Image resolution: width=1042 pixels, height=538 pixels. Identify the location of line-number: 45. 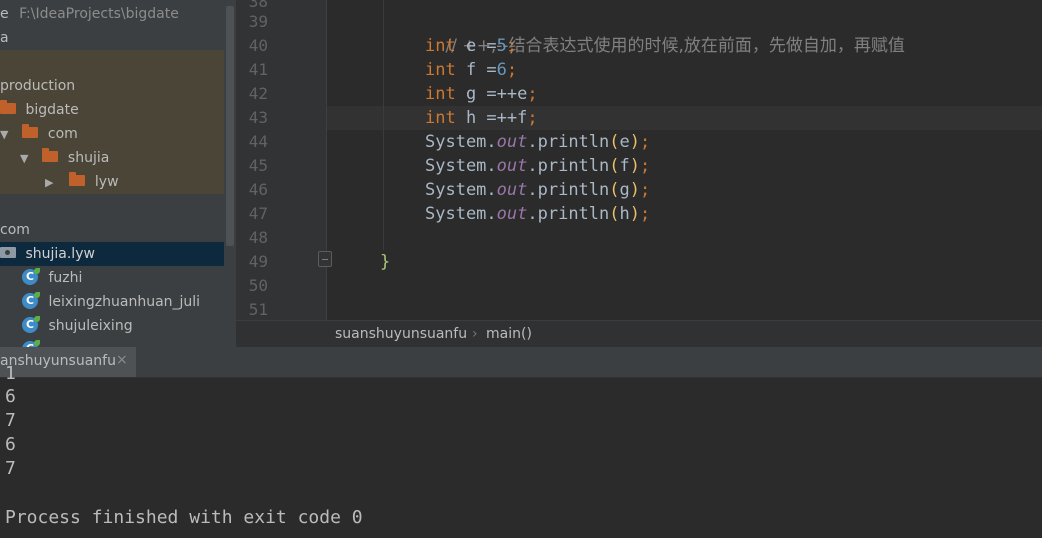
(258, 165).